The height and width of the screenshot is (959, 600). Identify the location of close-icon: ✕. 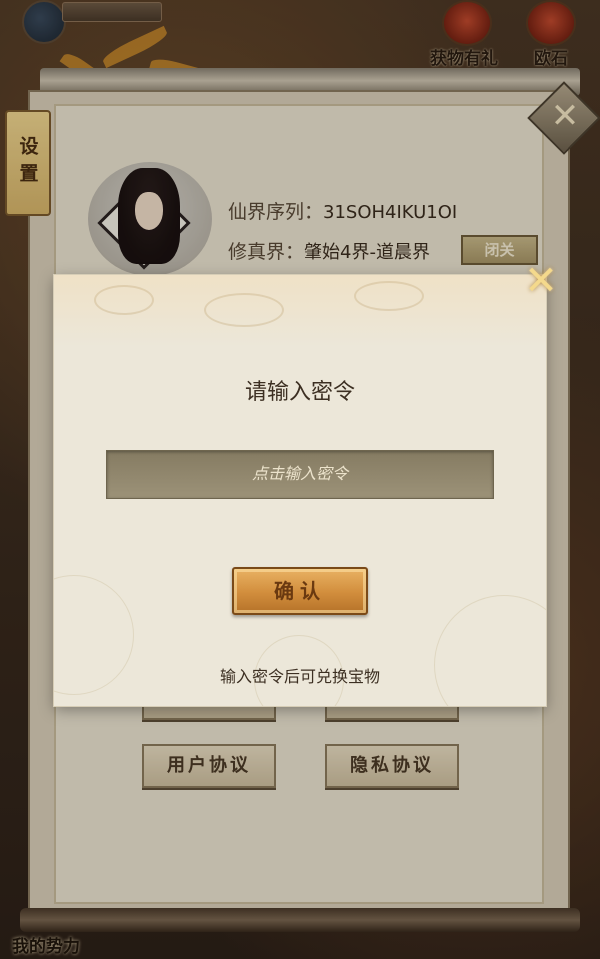
(541, 281).